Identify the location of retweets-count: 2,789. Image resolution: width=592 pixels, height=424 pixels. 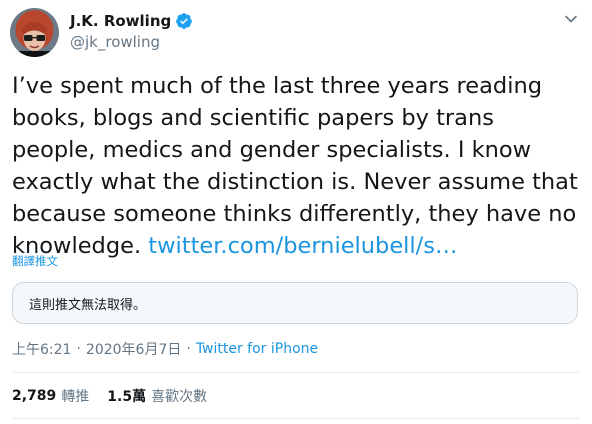
(34, 396).